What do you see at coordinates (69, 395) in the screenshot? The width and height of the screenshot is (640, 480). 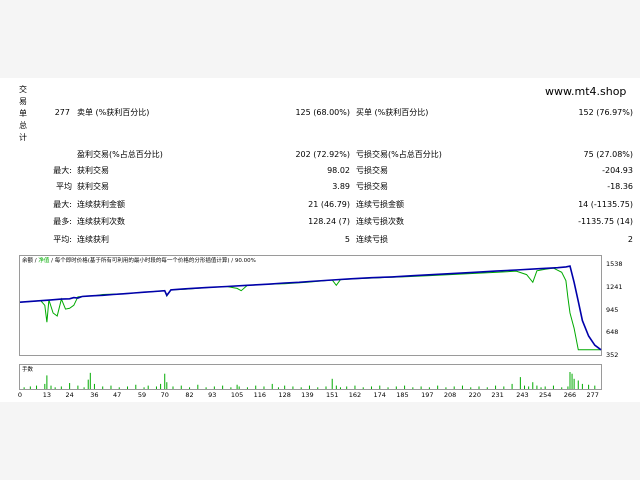 I see `x-tick-label: 24` at bounding box center [69, 395].